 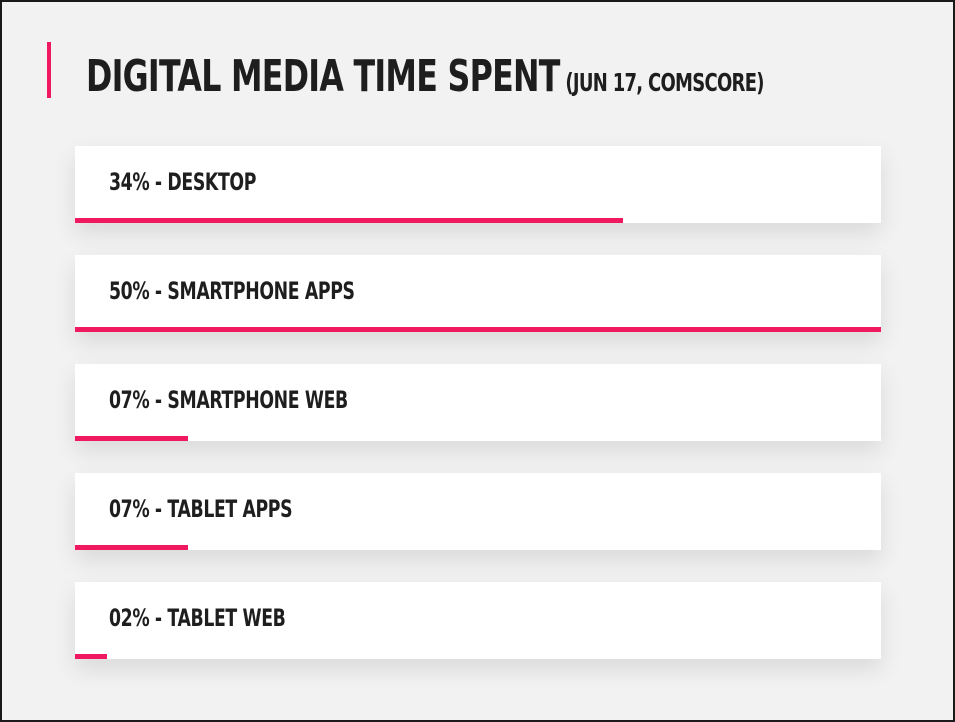 What do you see at coordinates (478, 293) in the screenshot?
I see `bar-row-smartphone-apps: 50% - SMARTPHONE APPS` at bounding box center [478, 293].